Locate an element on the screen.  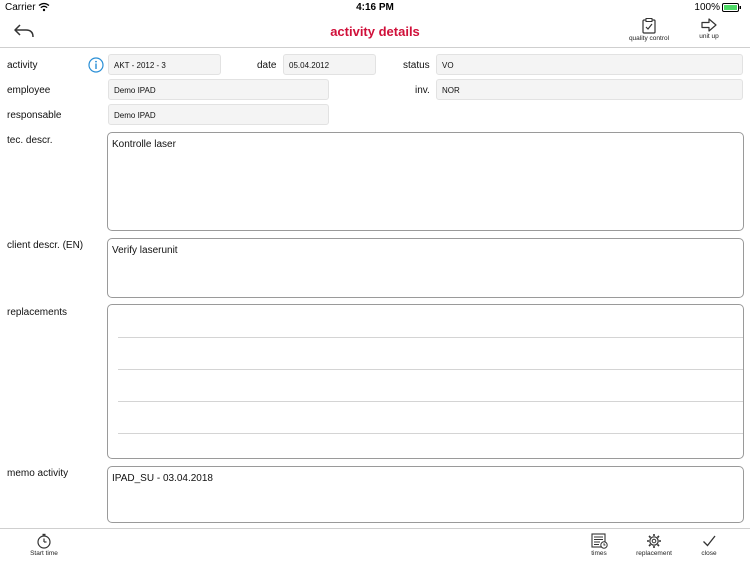
memo-activity-label: memo activity is located at coordinates (38, 473).